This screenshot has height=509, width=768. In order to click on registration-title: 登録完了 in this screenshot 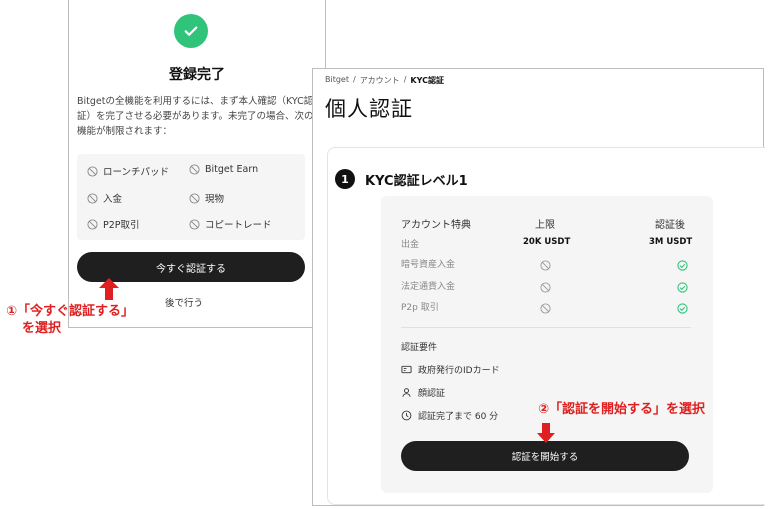, I will do `click(197, 75)`.